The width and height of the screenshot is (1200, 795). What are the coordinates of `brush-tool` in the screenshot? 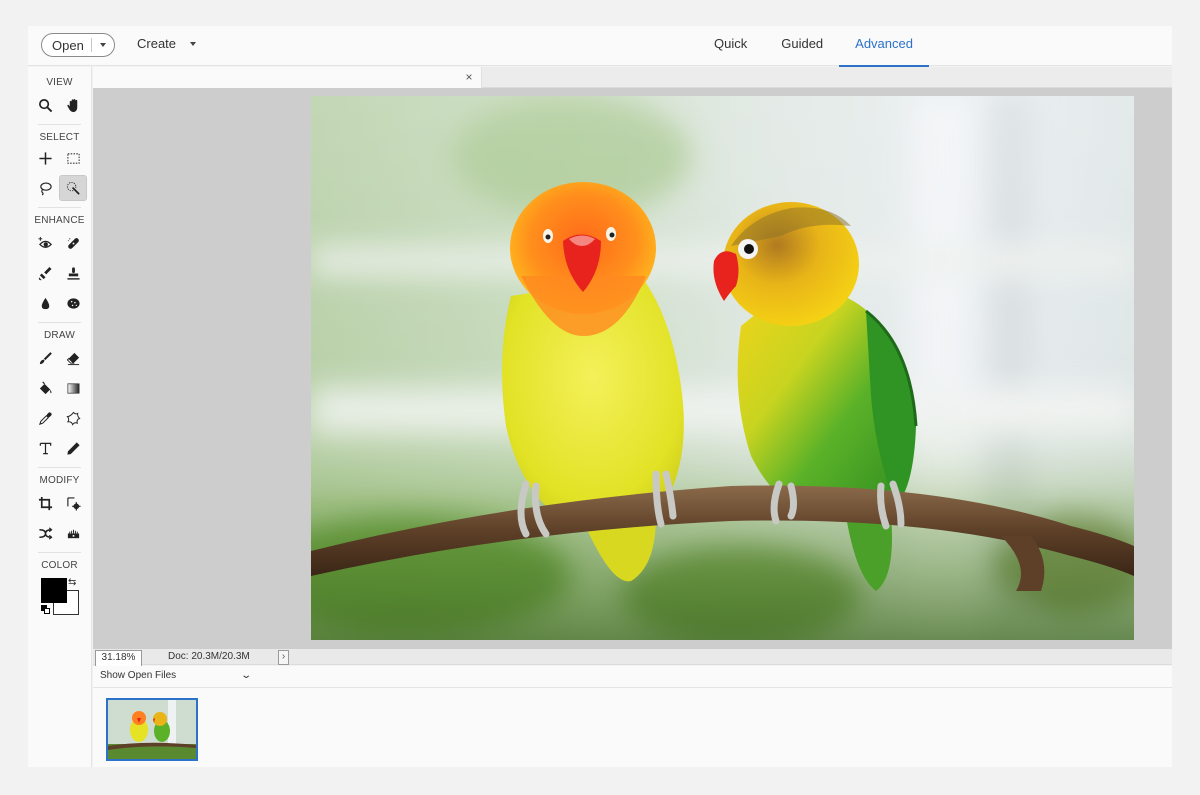 It's located at (46, 358).